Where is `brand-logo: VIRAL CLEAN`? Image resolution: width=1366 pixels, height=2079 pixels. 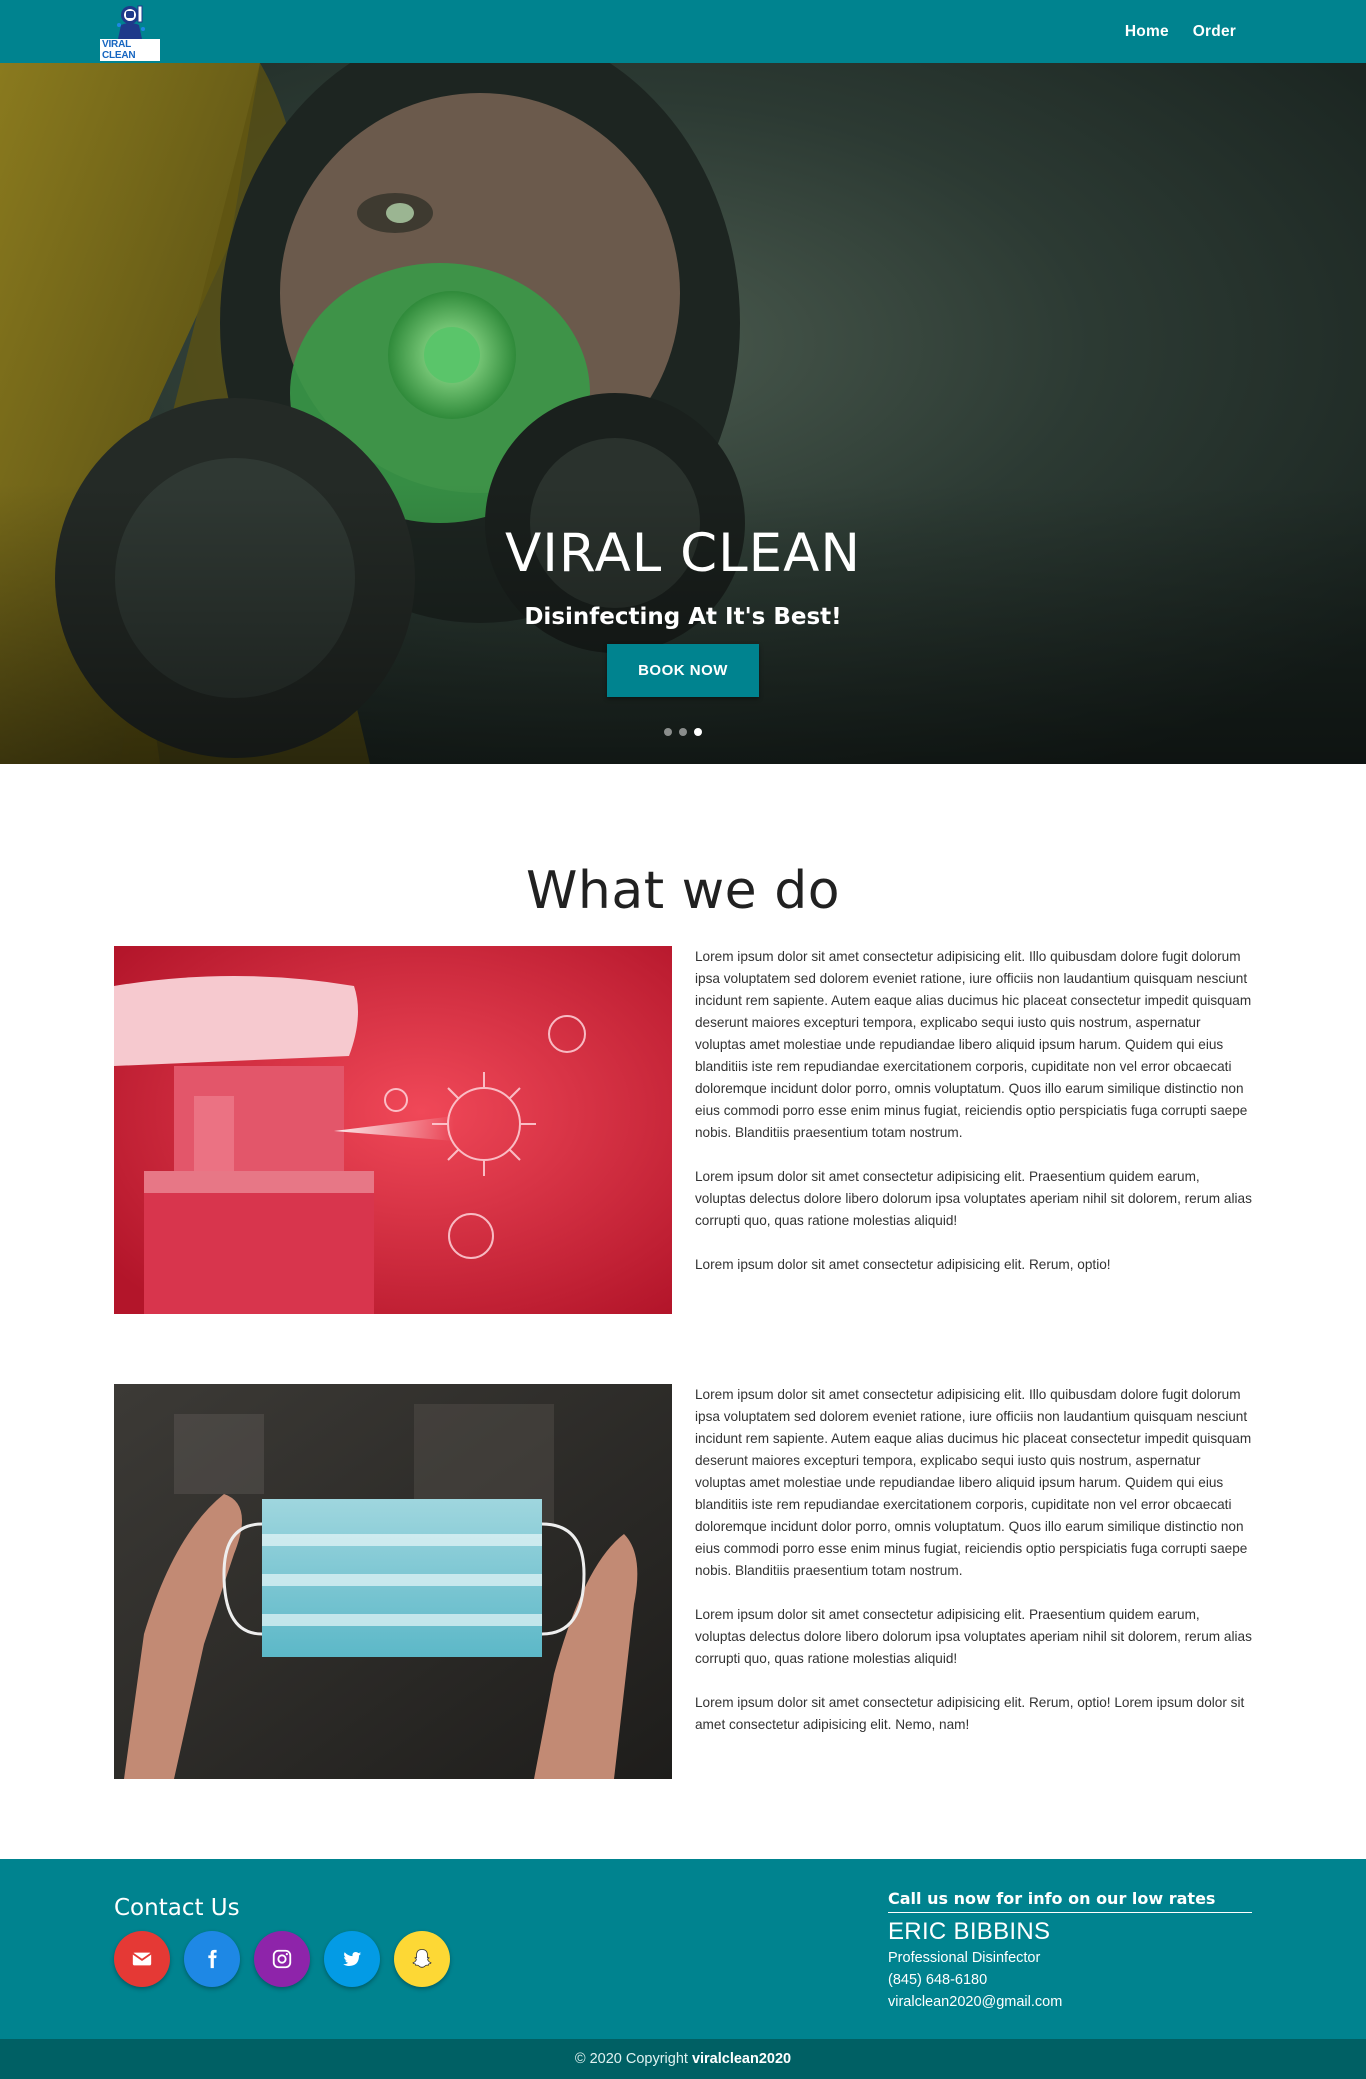 brand-logo: VIRAL CLEAN is located at coordinates (130, 32).